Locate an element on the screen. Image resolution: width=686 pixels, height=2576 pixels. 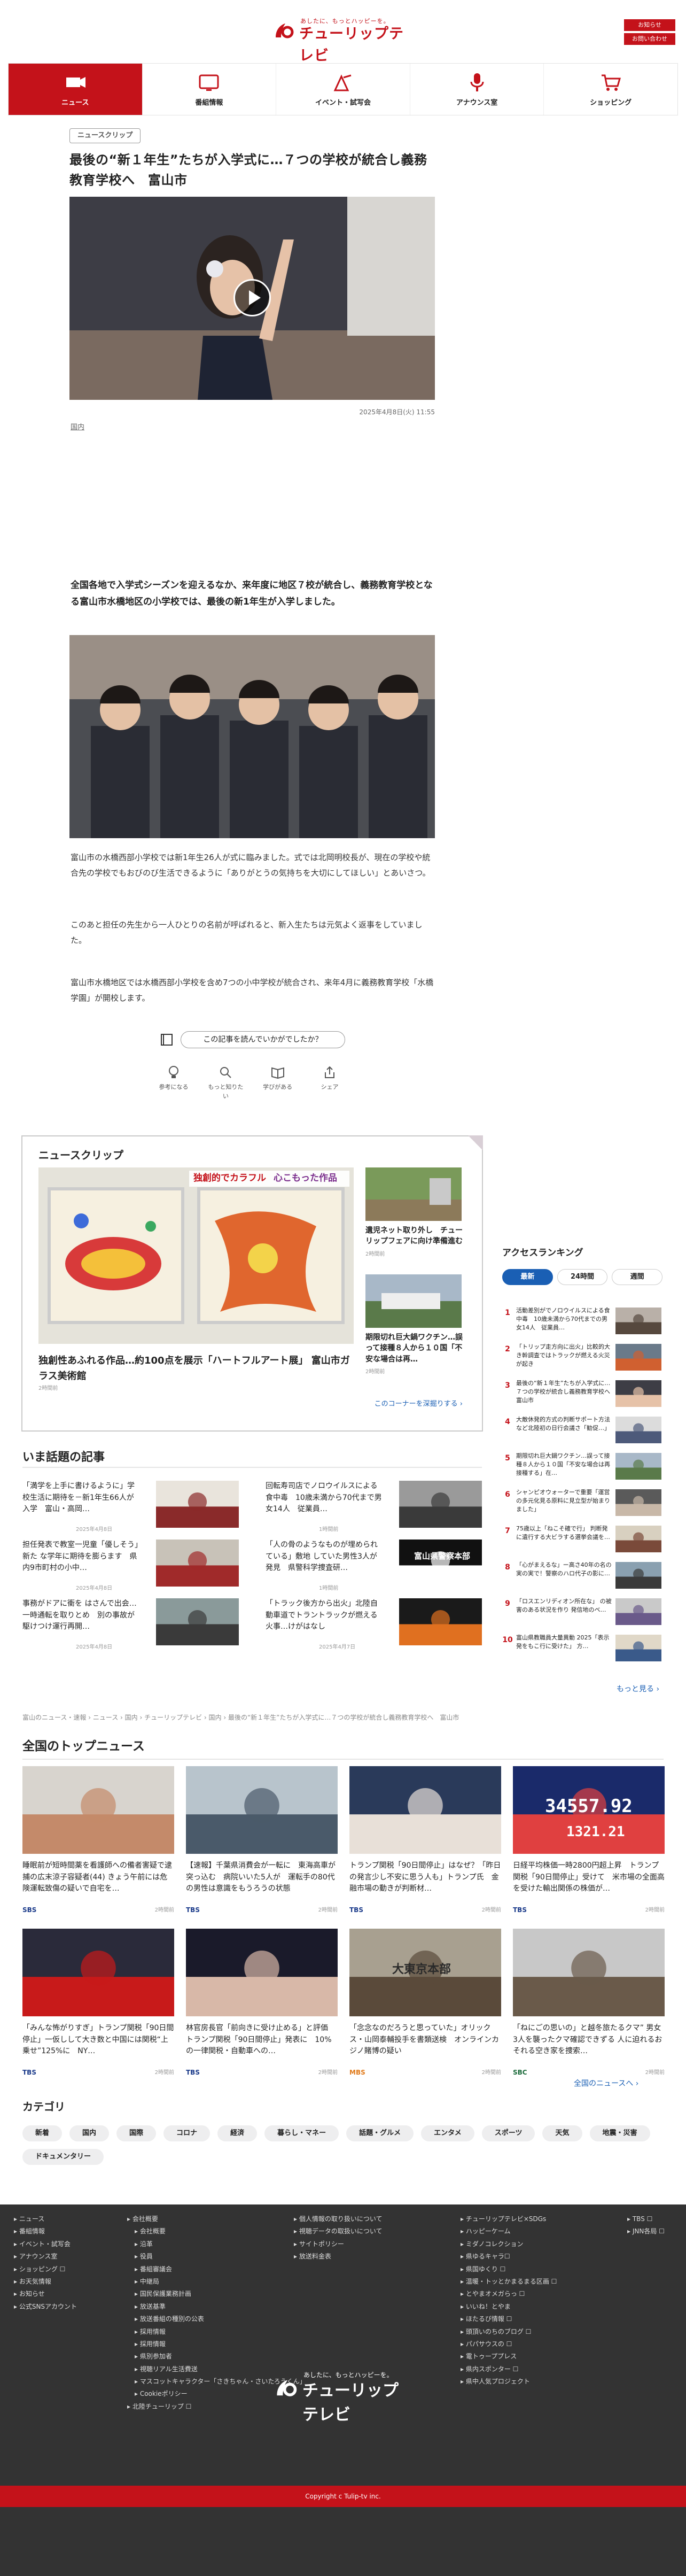
footer-link: ▸ 役員 is located at coordinates (216, 2257).